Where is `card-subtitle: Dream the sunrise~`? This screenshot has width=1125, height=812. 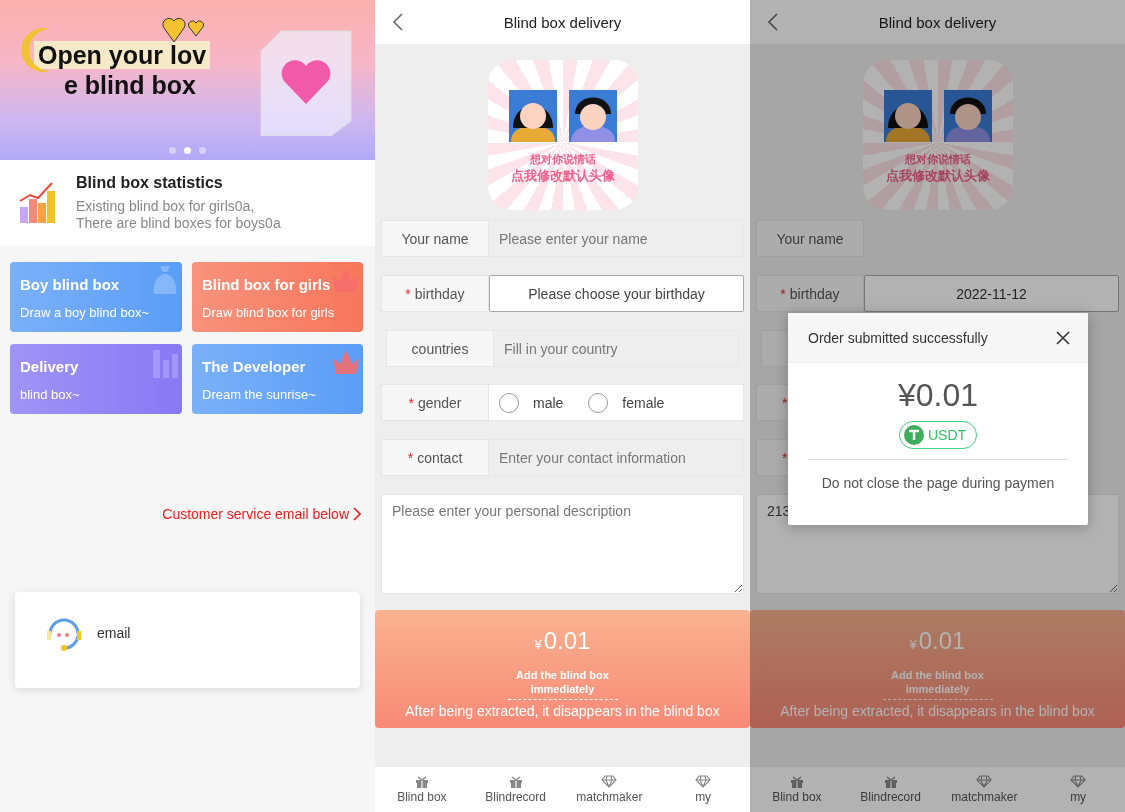
card-subtitle: Dream the sunrise~ is located at coordinates (259, 394).